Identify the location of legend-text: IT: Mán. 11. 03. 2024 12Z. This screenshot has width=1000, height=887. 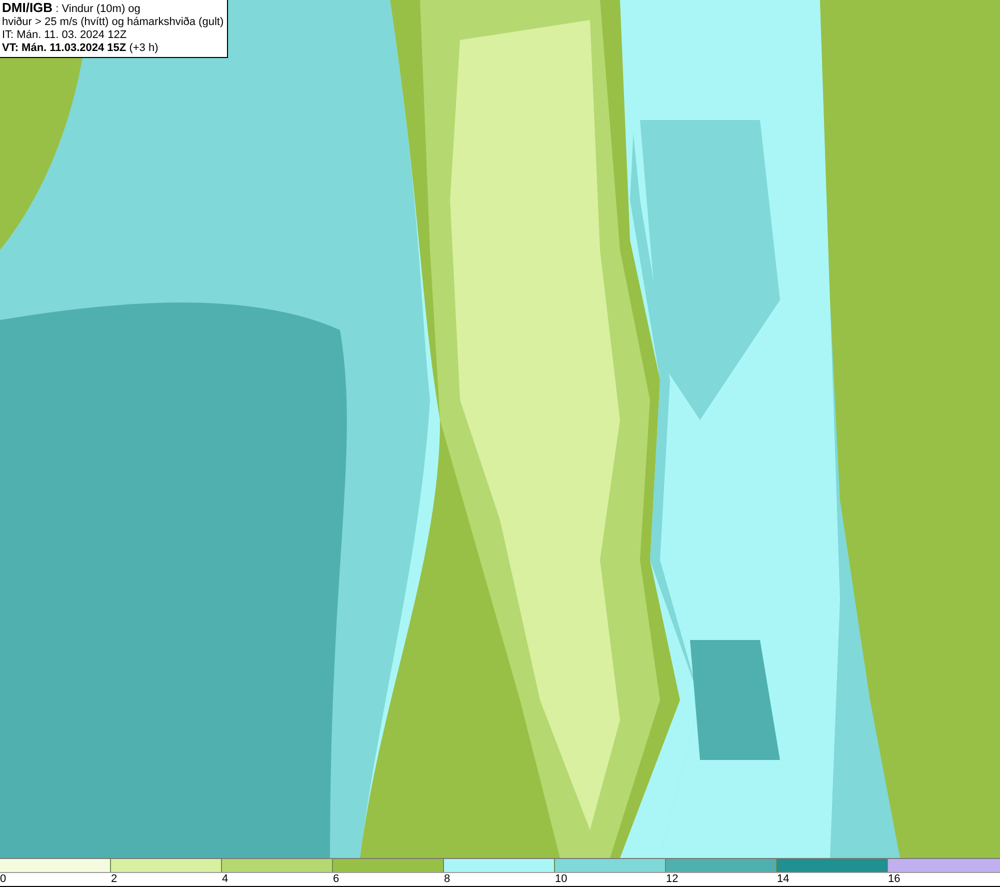
(65, 35).